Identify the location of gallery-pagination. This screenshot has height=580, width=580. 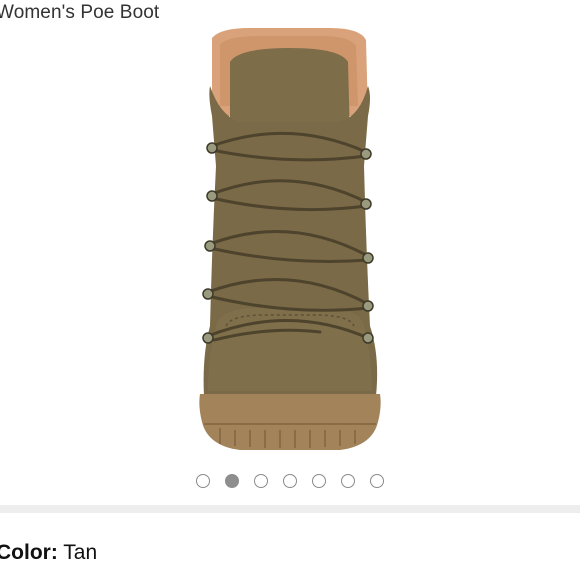
(290, 483).